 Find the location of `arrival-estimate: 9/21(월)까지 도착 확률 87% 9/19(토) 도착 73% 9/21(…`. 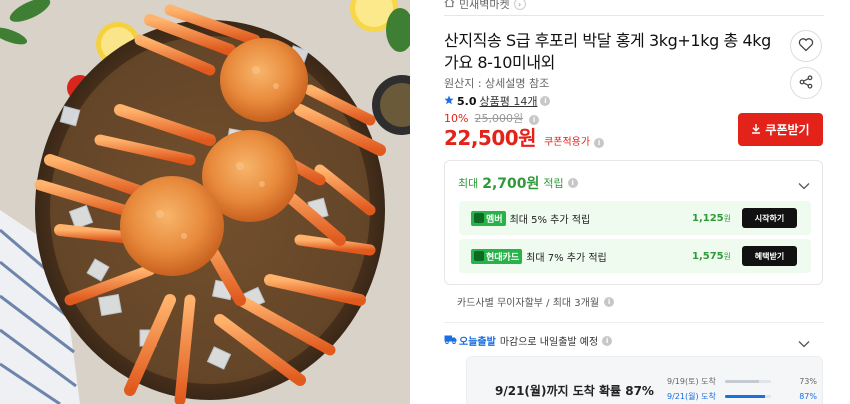

arrival-estimate: 9/21(월)까지 도착 확률 87% 9/19(토) 도착 73% 9/21(… is located at coordinates (644, 380).